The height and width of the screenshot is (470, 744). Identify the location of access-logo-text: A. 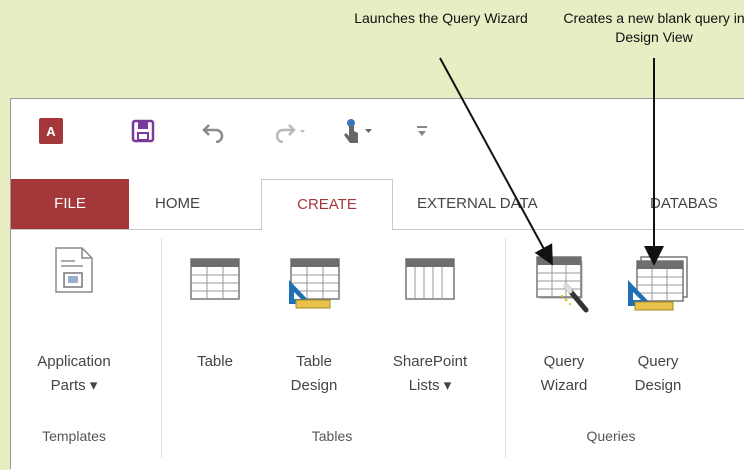
(51, 131).